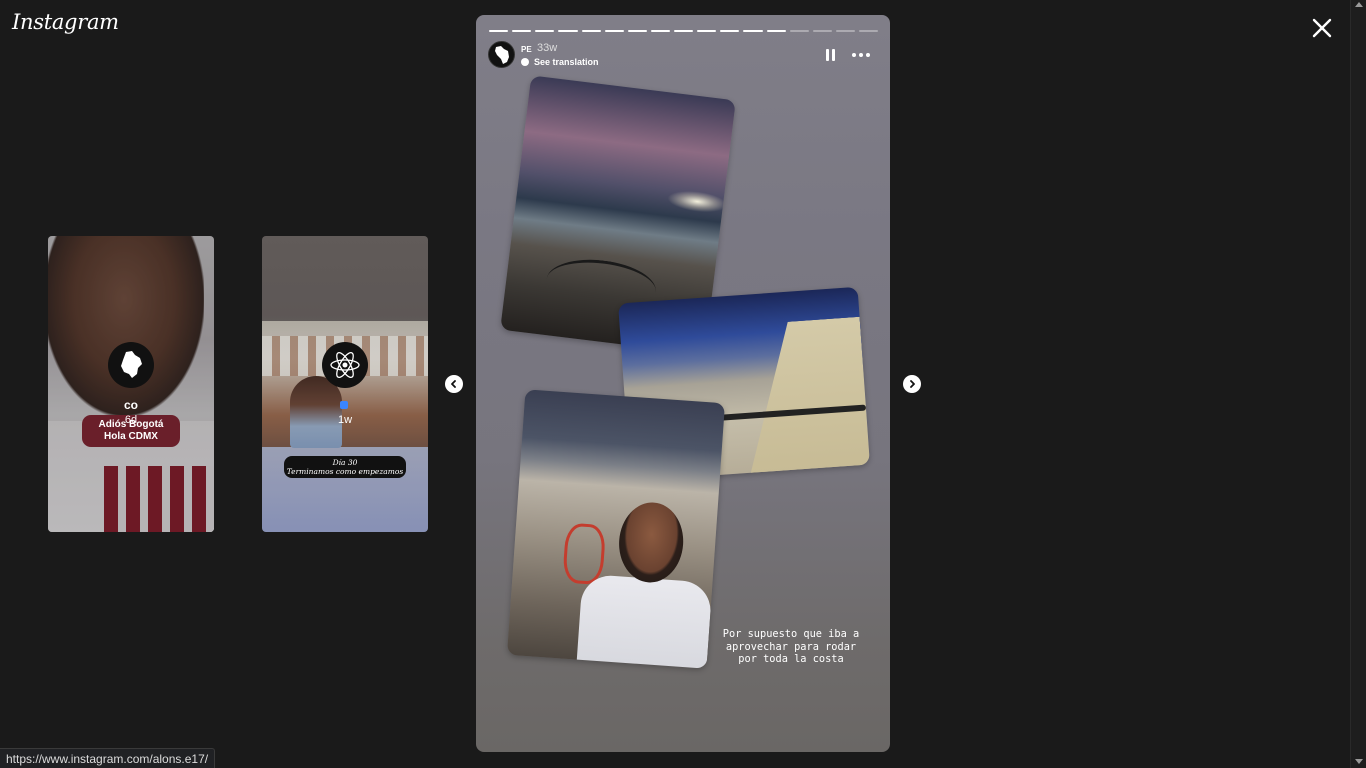 The height and width of the screenshot is (768, 1366). Describe the element at coordinates (526, 49) in the screenshot. I see `story-username: PE` at that location.